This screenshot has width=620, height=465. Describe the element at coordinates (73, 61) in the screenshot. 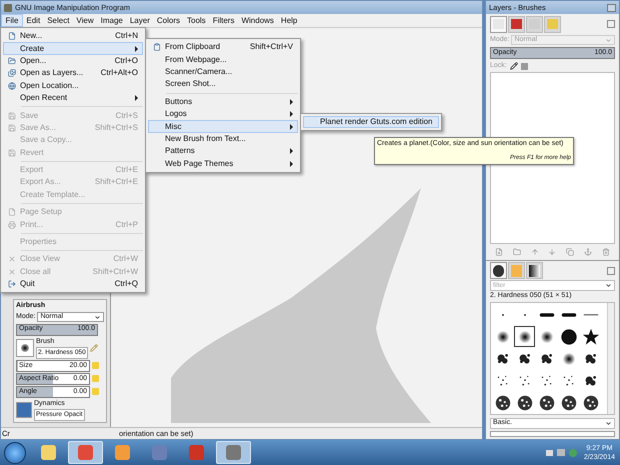

I see `menu-item: Open... Ctrl+O` at that location.